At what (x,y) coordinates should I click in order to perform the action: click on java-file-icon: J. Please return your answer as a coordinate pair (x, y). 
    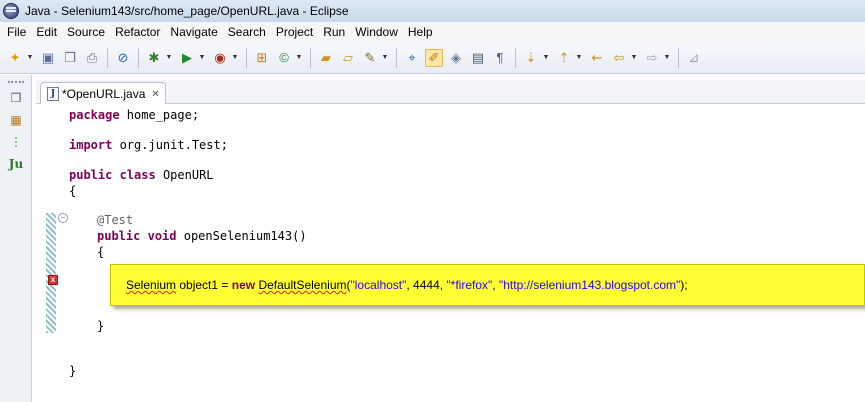
    Looking at the image, I should click on (53, 94).